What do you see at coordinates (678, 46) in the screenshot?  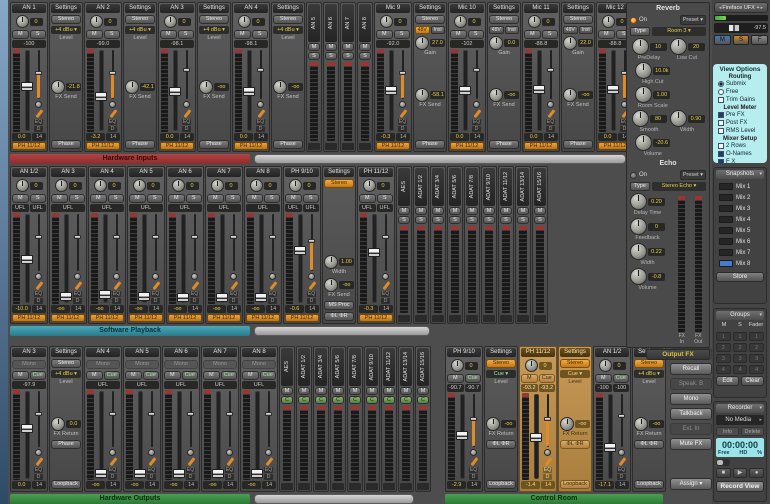 I see `low-cut-knob` at bounding box center [678, 46].